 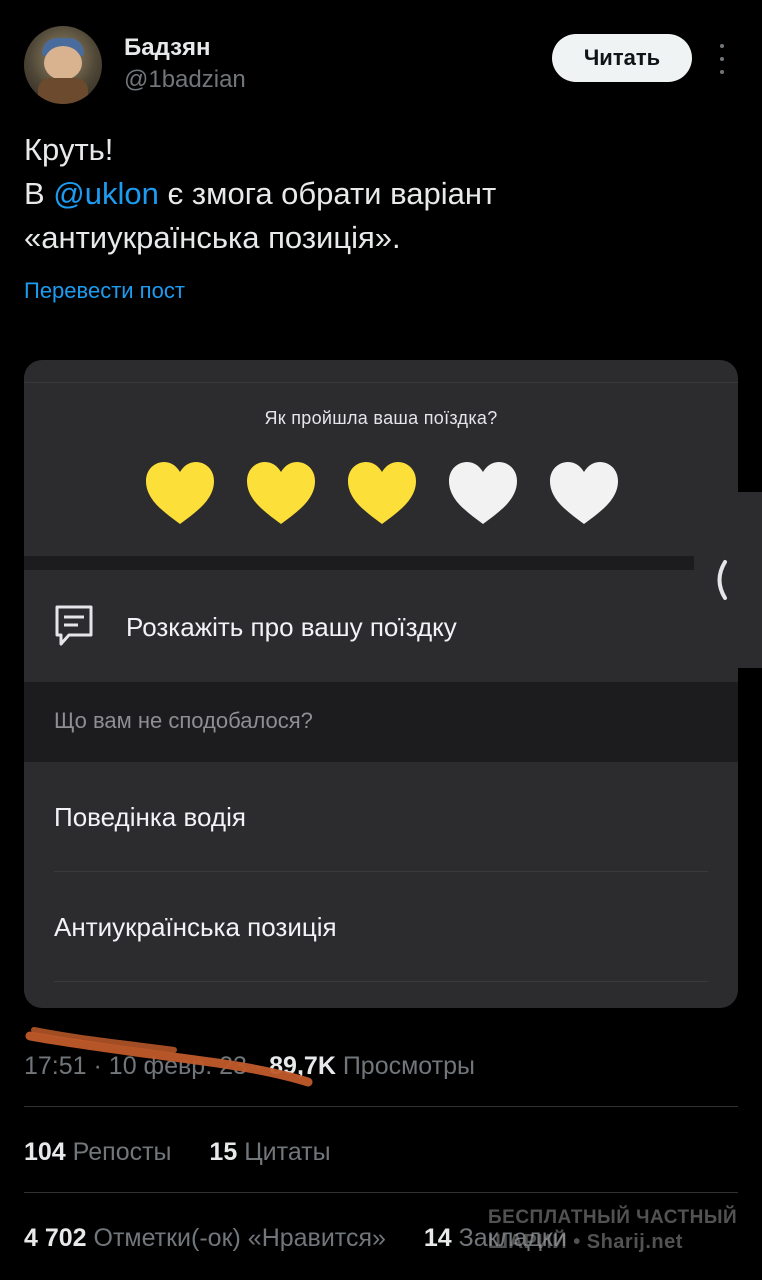 What do you see at coordinates (223, 1152) in the screenshot?
I see `quotes-count: 15` at bounding box center [223, 1152].